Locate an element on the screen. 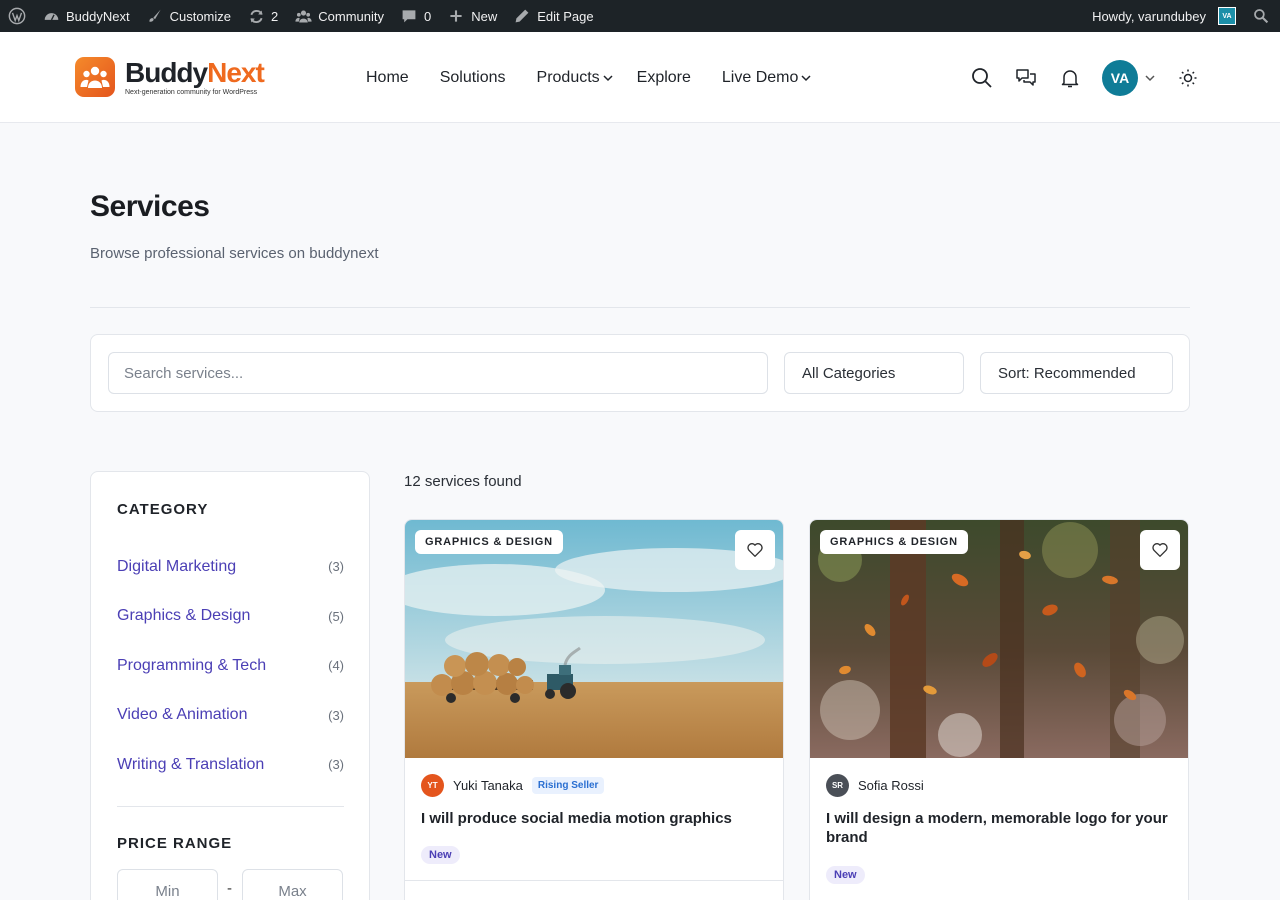  bell-icon is located at coordinates (1070, 78).